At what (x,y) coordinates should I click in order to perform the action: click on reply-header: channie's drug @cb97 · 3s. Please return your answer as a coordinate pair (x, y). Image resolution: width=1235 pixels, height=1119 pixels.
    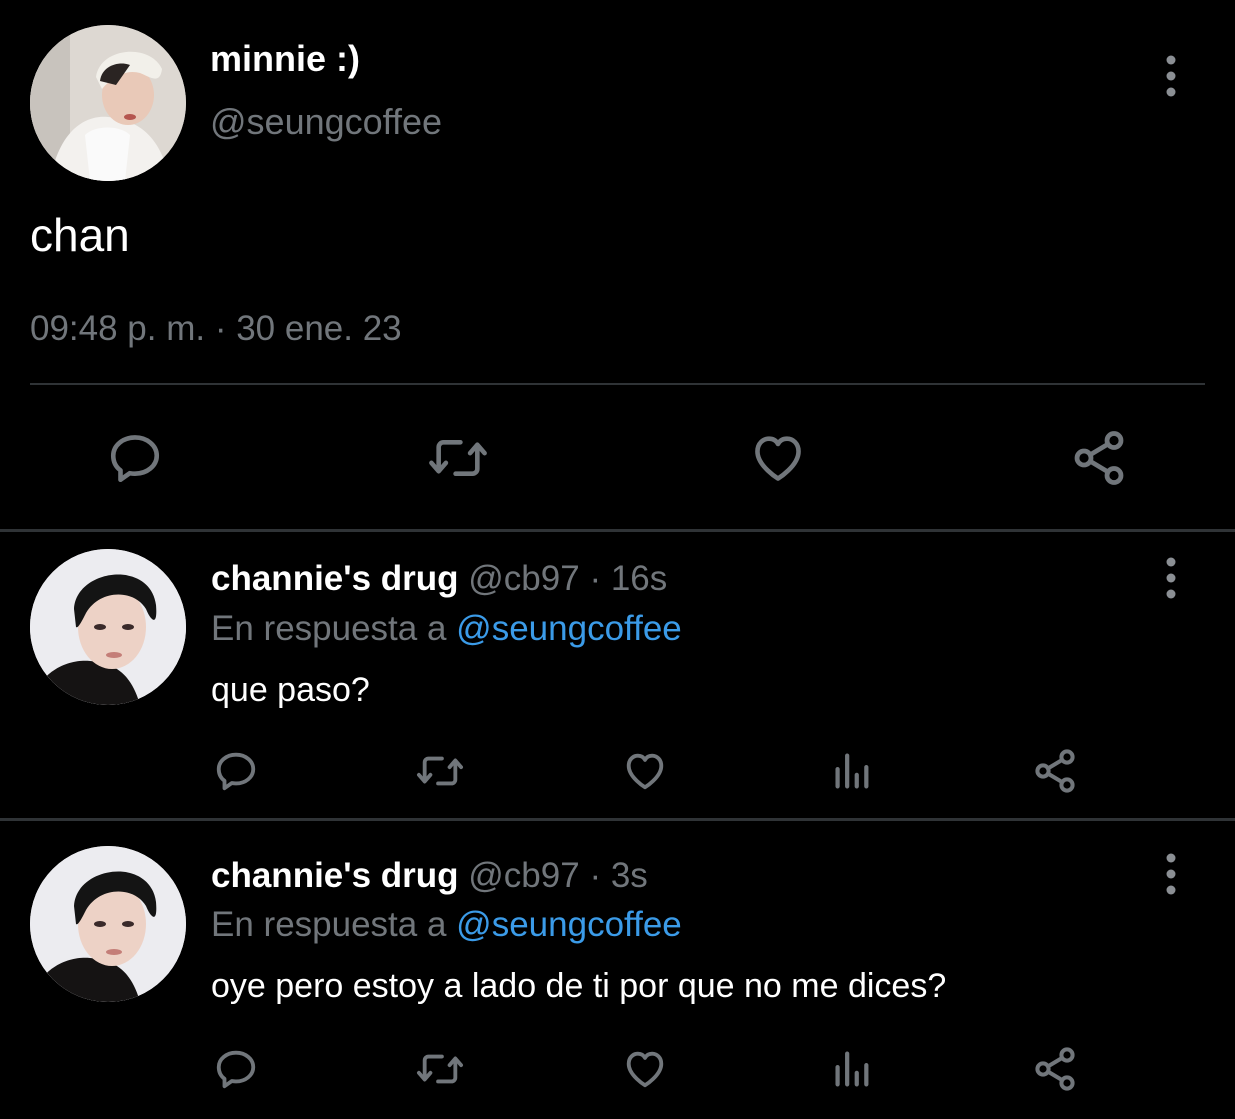
    Looking at the image, I should click on (429, 876).